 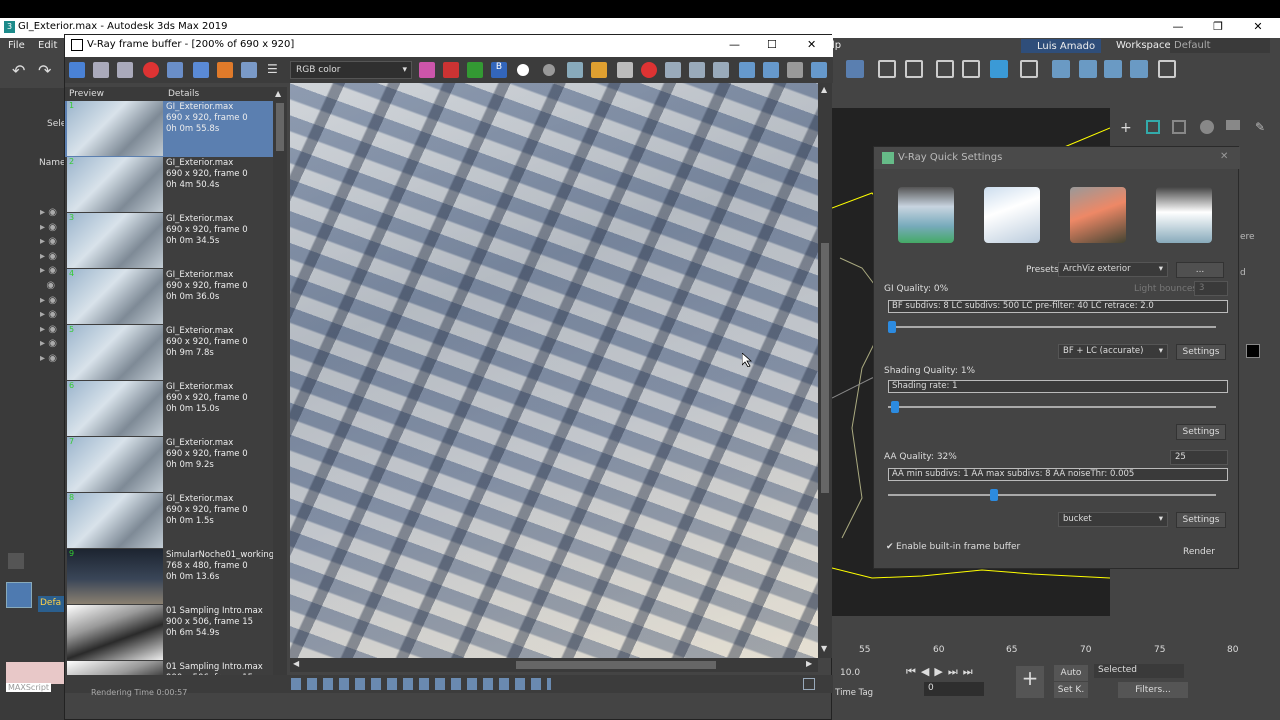 What do you see at coordinates (35, 673) in the screenshot?
I see `maxscript-listener` at bounding box center [35, 673].